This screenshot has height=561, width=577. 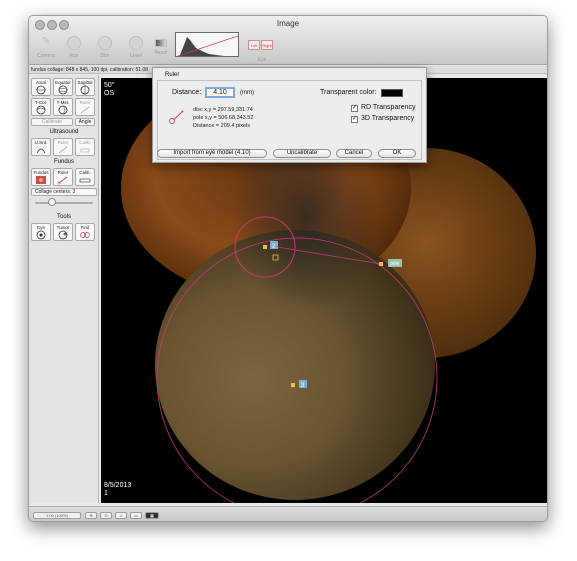 What do you see at coordinates (161, 53) in the screenshot?
I see `toolbar-label: Reset` at bounding box center [161, 53].